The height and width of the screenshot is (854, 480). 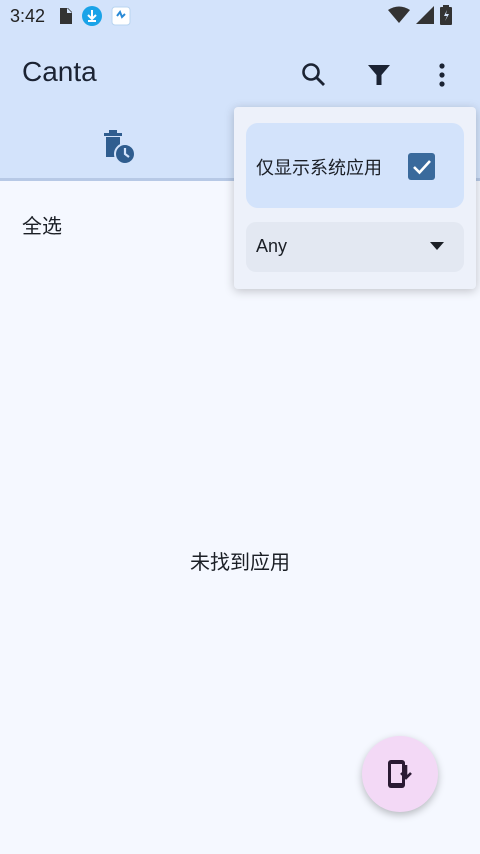 I want to click on system-apps-only-option: 仅显示系统应用, so click(x=355, y=165).